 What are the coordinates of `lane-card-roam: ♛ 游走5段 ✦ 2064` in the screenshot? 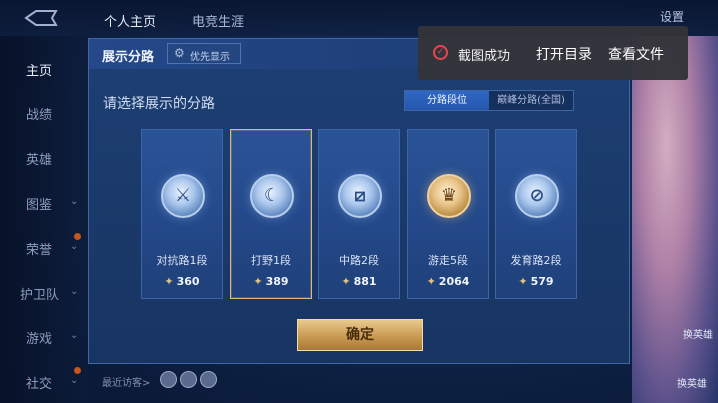 It's located at (448, 214).